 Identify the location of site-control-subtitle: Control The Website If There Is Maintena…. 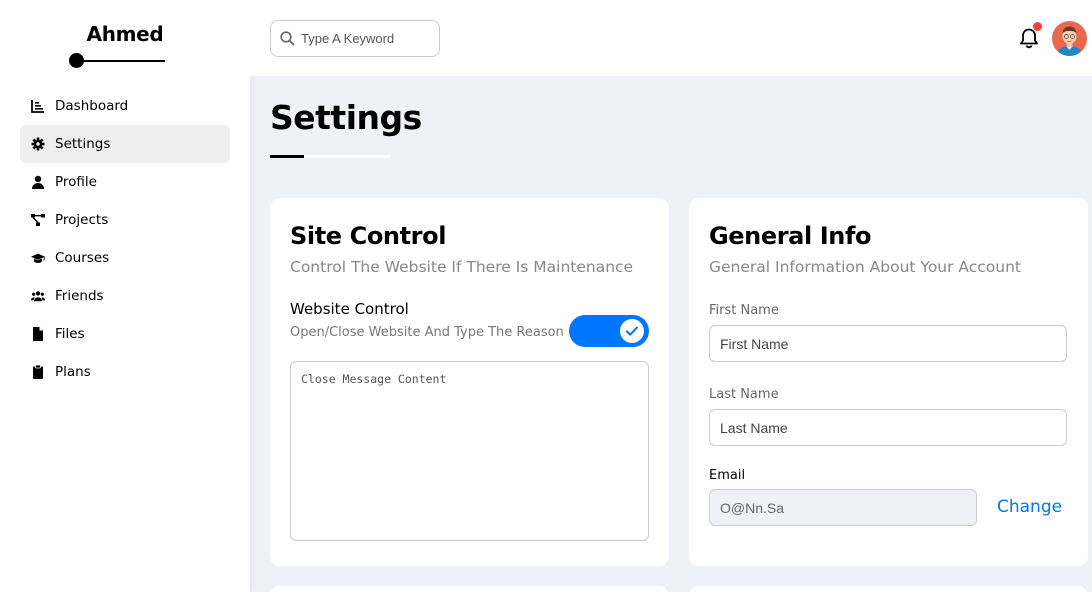
(462, 267).